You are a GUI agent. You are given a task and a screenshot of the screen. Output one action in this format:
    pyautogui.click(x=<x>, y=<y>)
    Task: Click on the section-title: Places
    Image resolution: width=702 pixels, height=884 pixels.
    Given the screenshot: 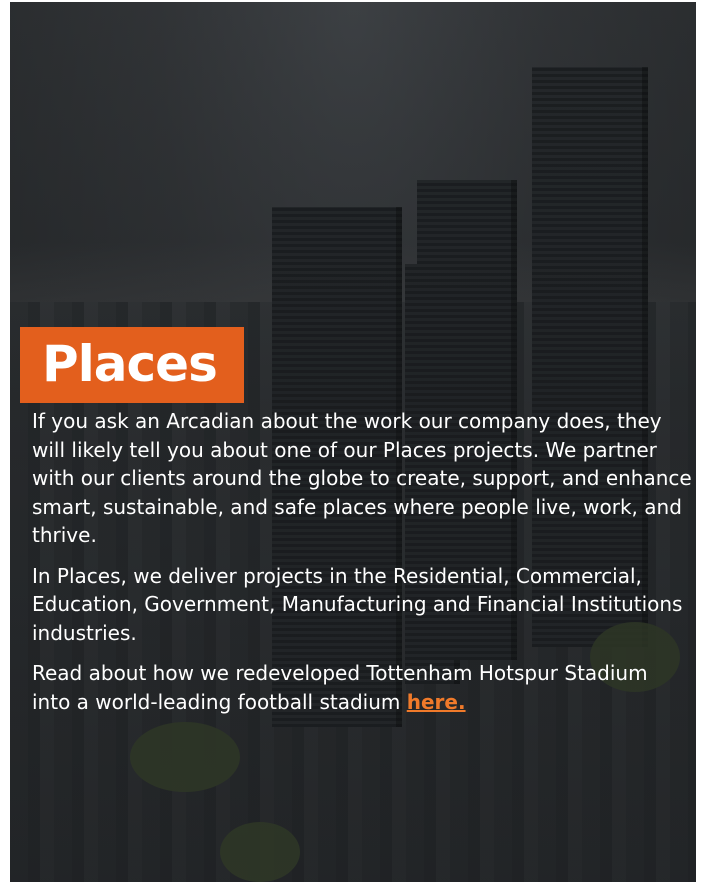 What is the action you would take?
    pyautogui.click(x=130, y=364)
    